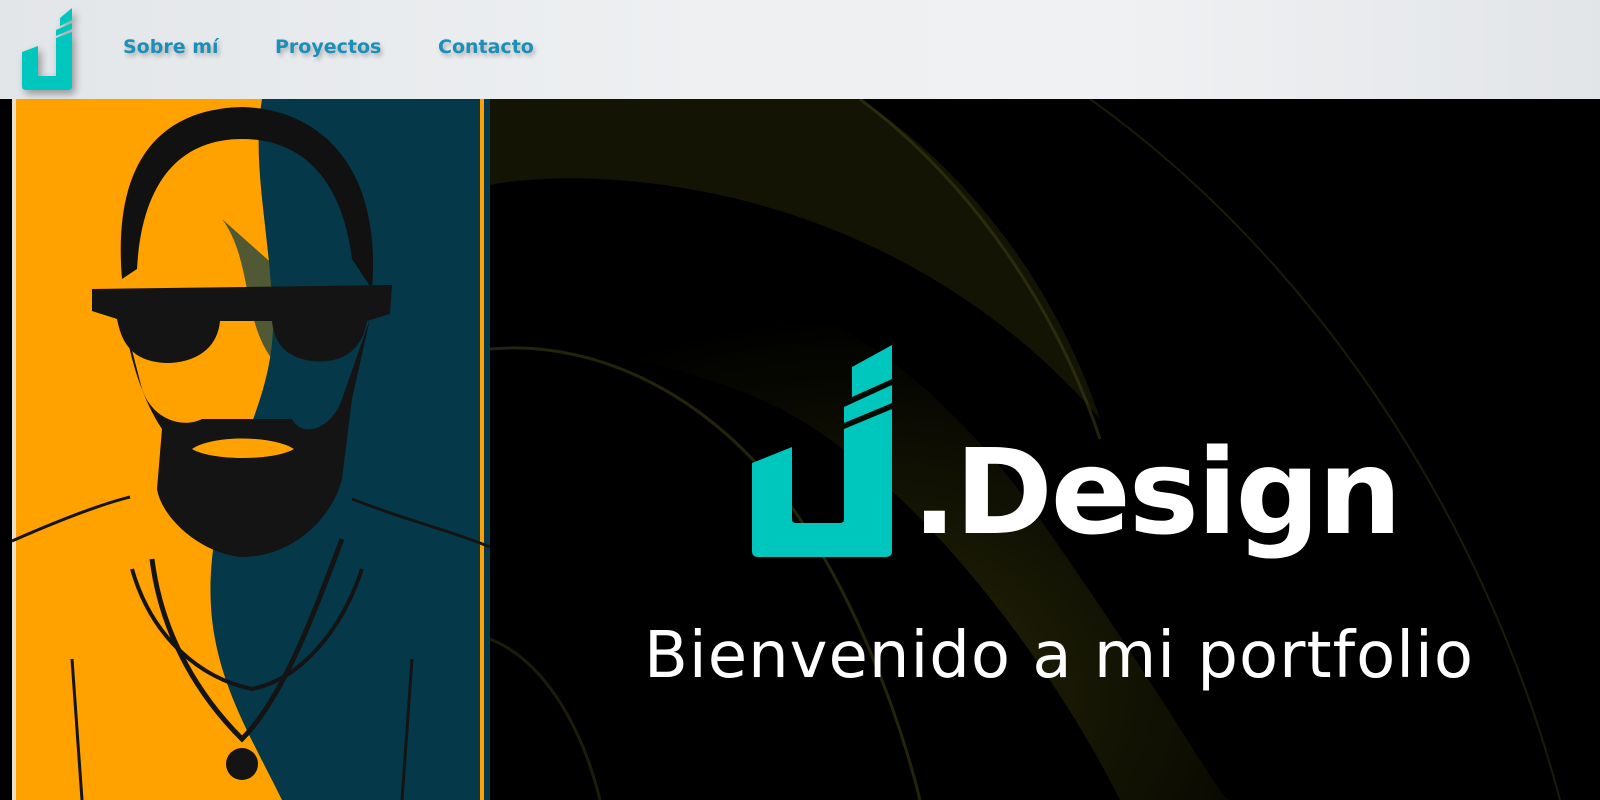 The width and height of the screenshot is (1600, 800). Describe the element at coordinates (1059, 656) in the screenshot. I see `hero-tagline: Bienvenido a mi portfolio` at that location.